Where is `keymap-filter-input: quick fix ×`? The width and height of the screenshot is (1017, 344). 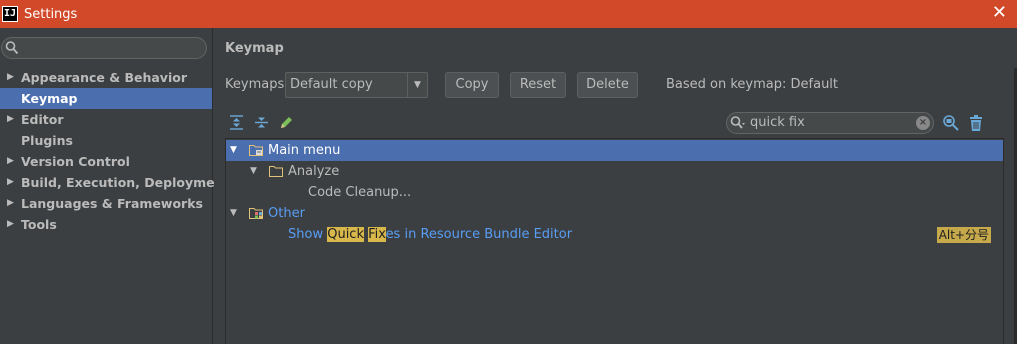
keymap-filter-input: quick fix × is located at coordinates (830, 123).